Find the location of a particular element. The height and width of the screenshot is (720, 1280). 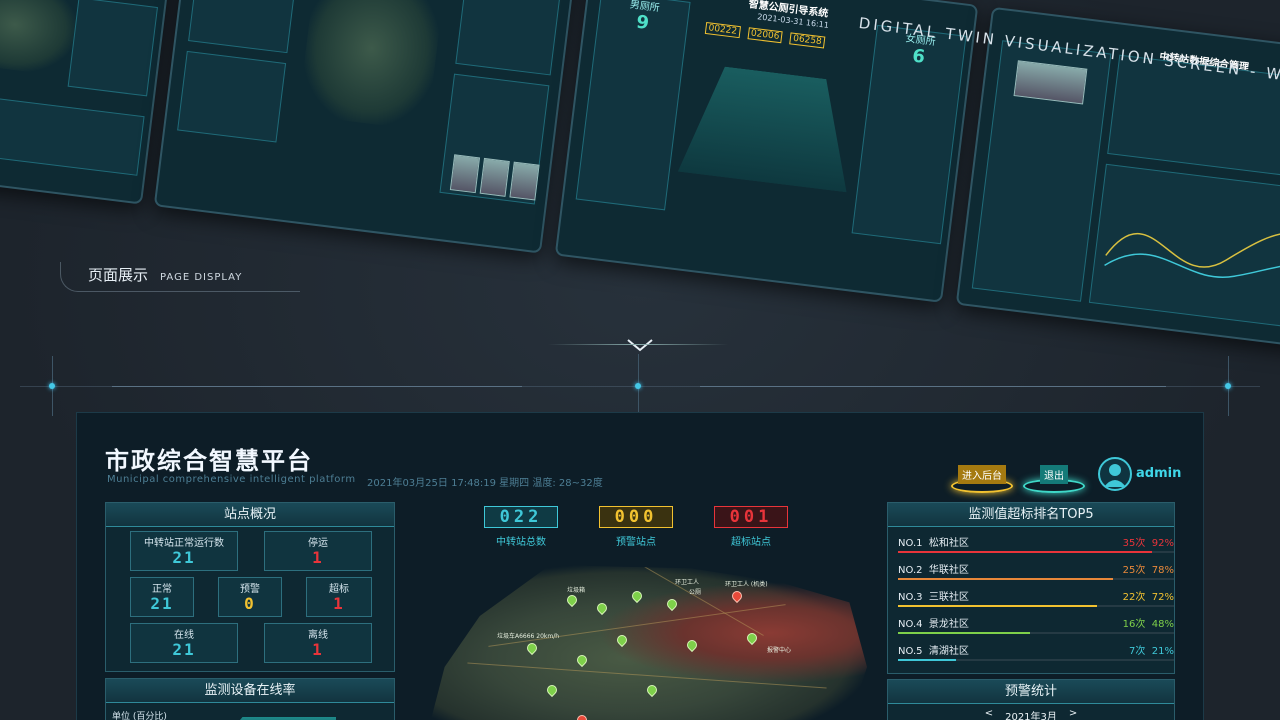

enter-admin-label: 进入后台 is located at coordinates (982, 474).